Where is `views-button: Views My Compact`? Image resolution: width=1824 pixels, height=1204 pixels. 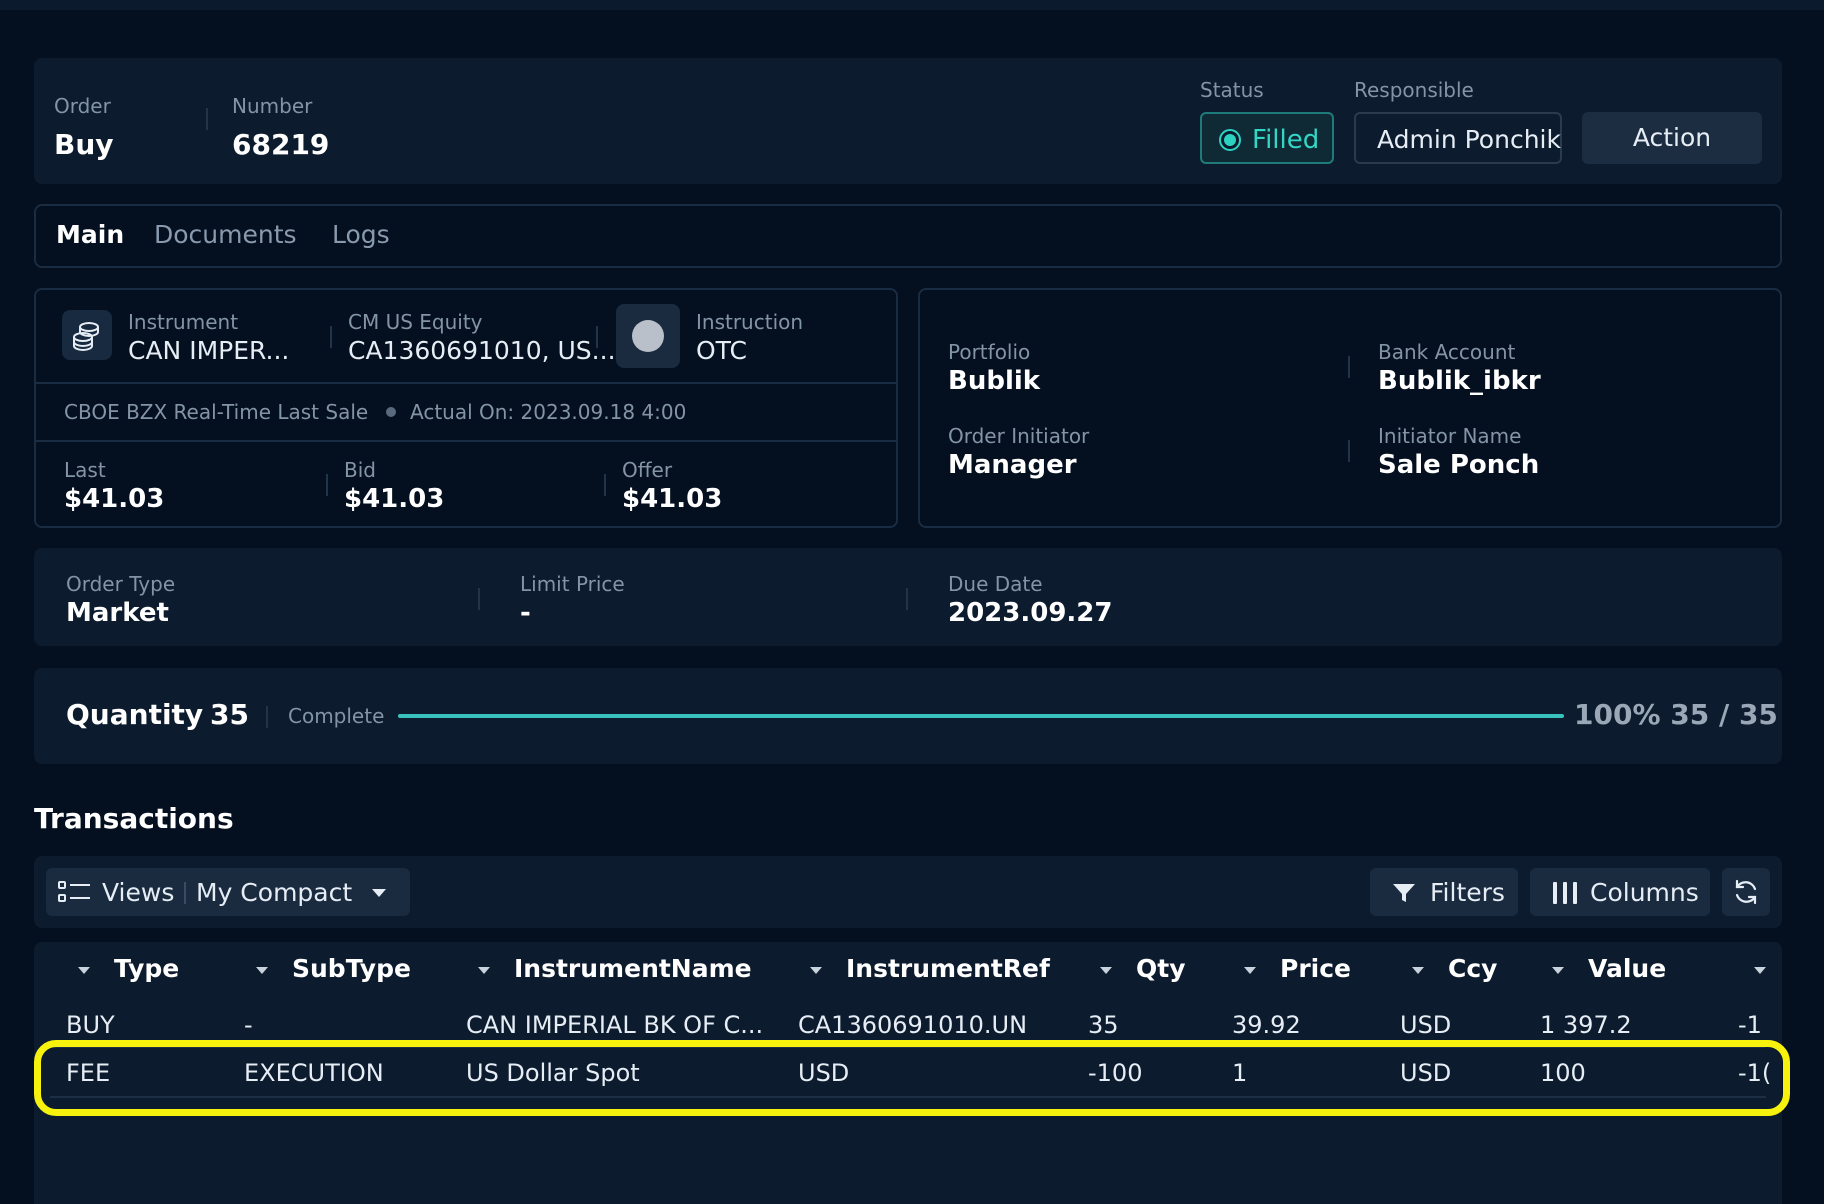
views-button: Views My Compact is located at coordinates (228, 892).